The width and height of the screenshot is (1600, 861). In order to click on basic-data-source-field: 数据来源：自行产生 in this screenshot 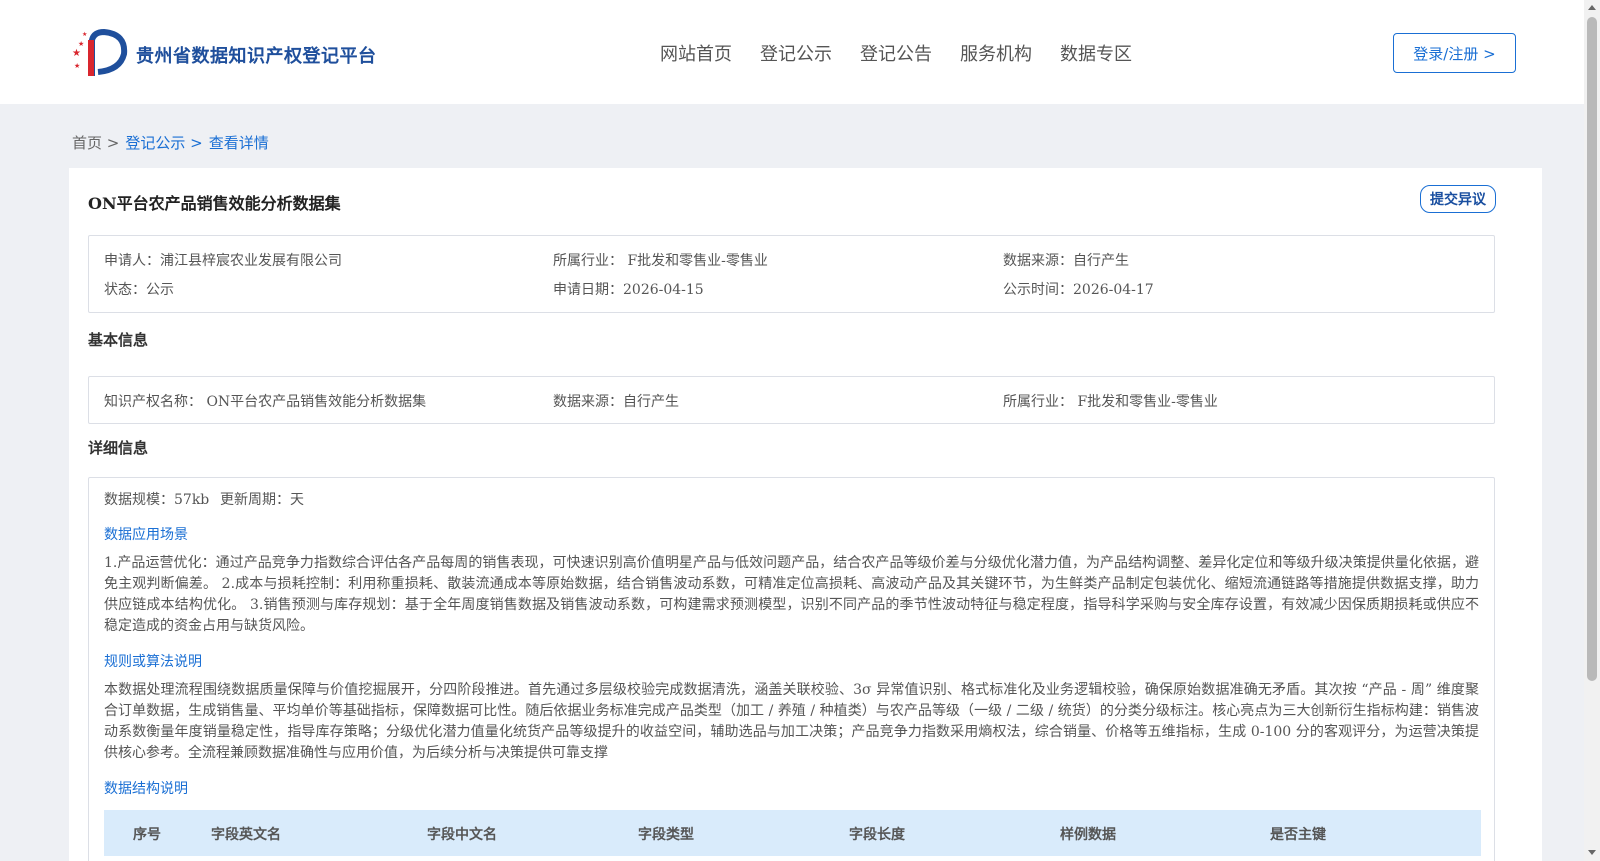, I will do `click(616, 402)`.